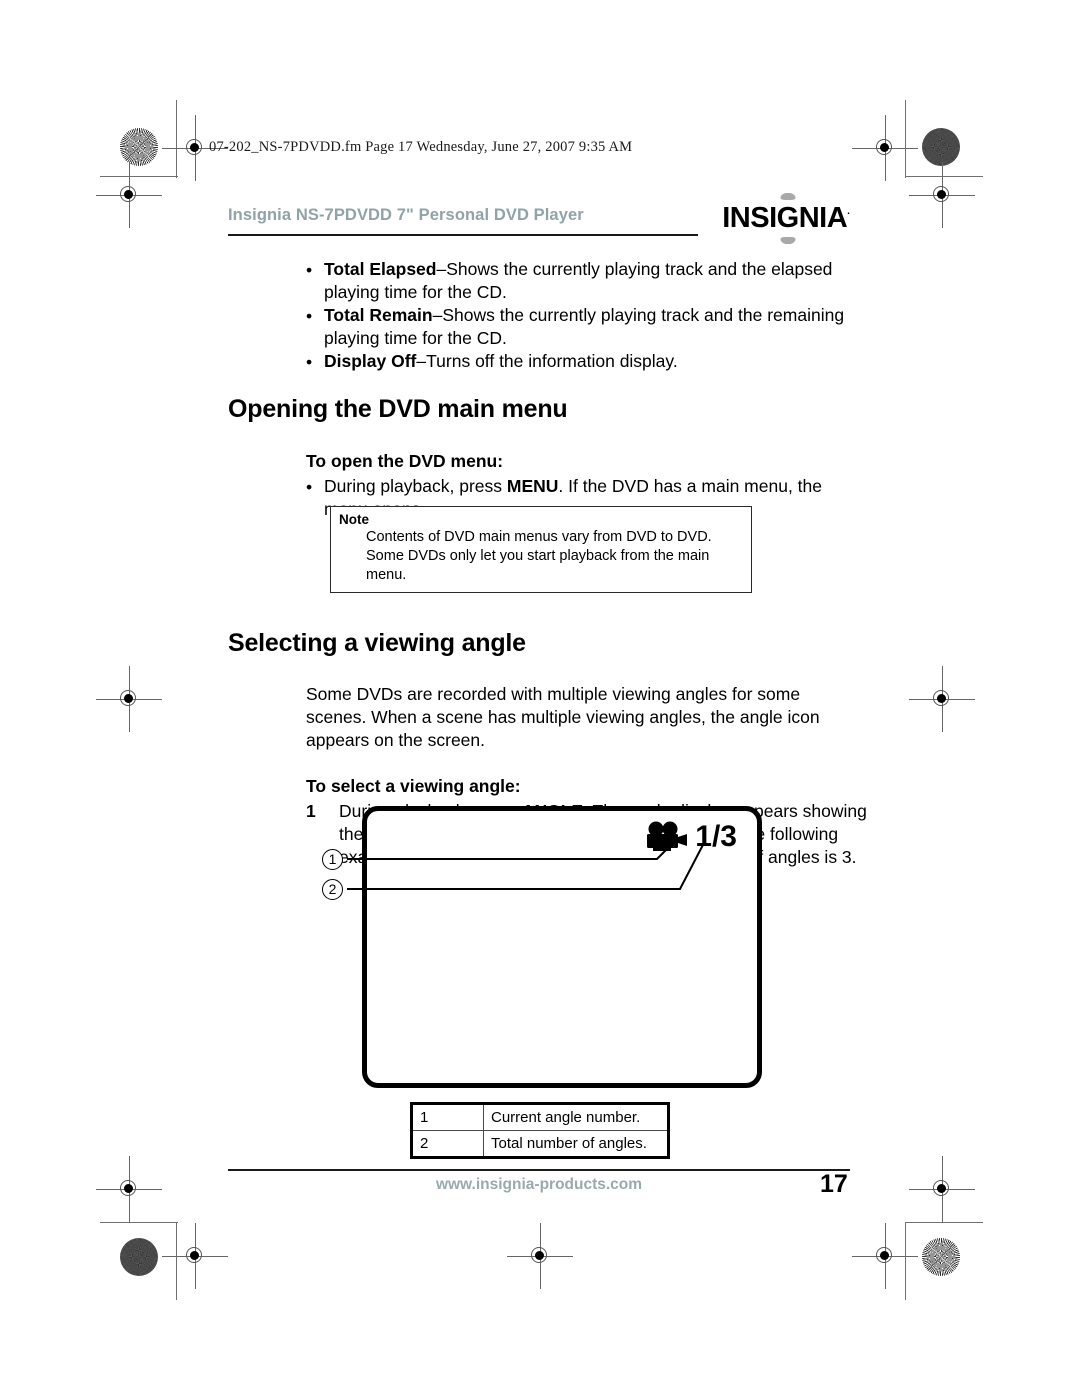  Describe the element at coordinates (848, 214) in the screenshot. I see `logo-trademark: ·` at that location.